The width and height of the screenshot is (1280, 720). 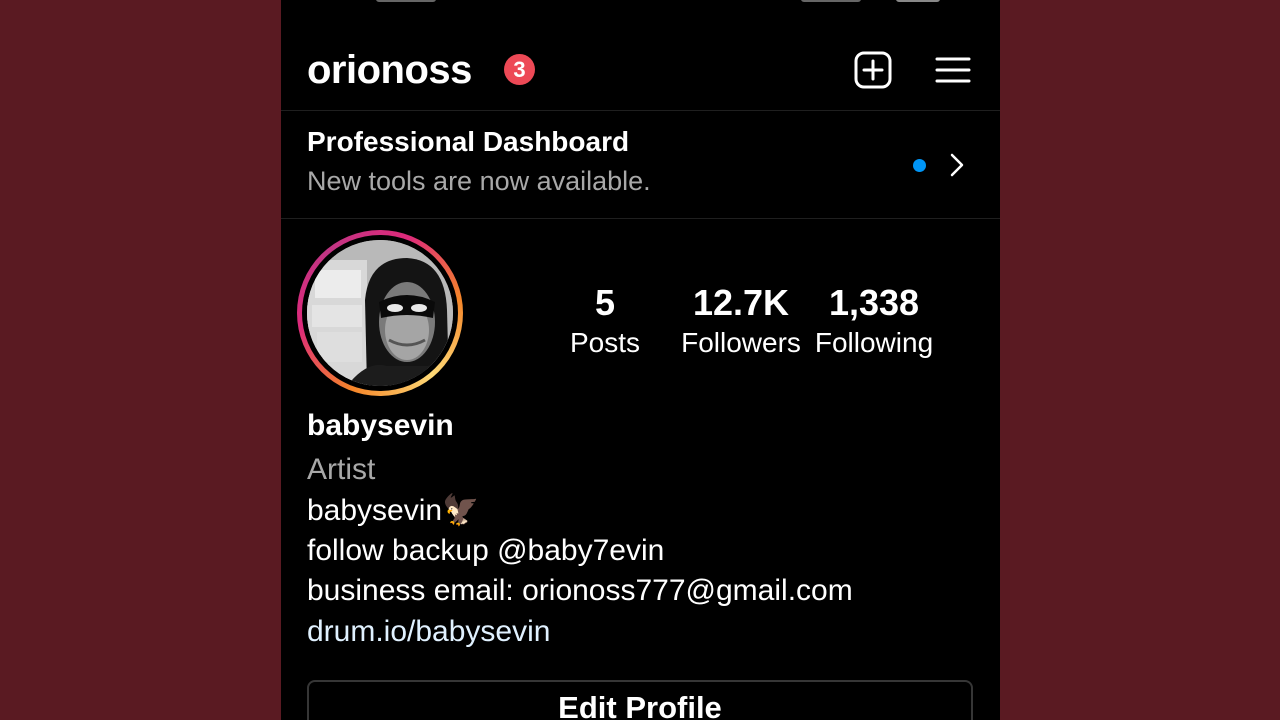 I want to click on following-count: 1,338, so click(x=874, y=302).